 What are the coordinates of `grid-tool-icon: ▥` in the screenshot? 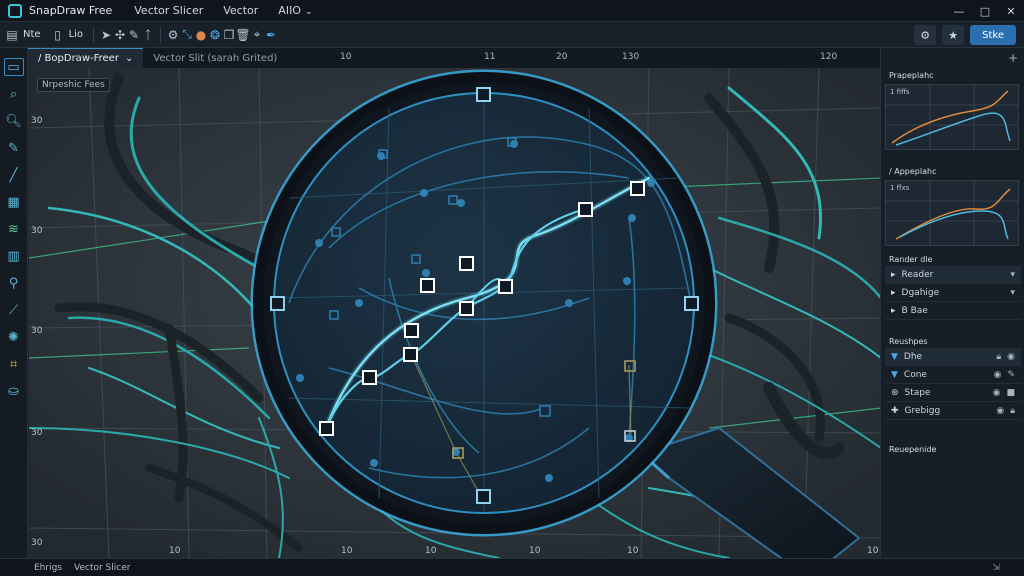 It's located at (14, 256).